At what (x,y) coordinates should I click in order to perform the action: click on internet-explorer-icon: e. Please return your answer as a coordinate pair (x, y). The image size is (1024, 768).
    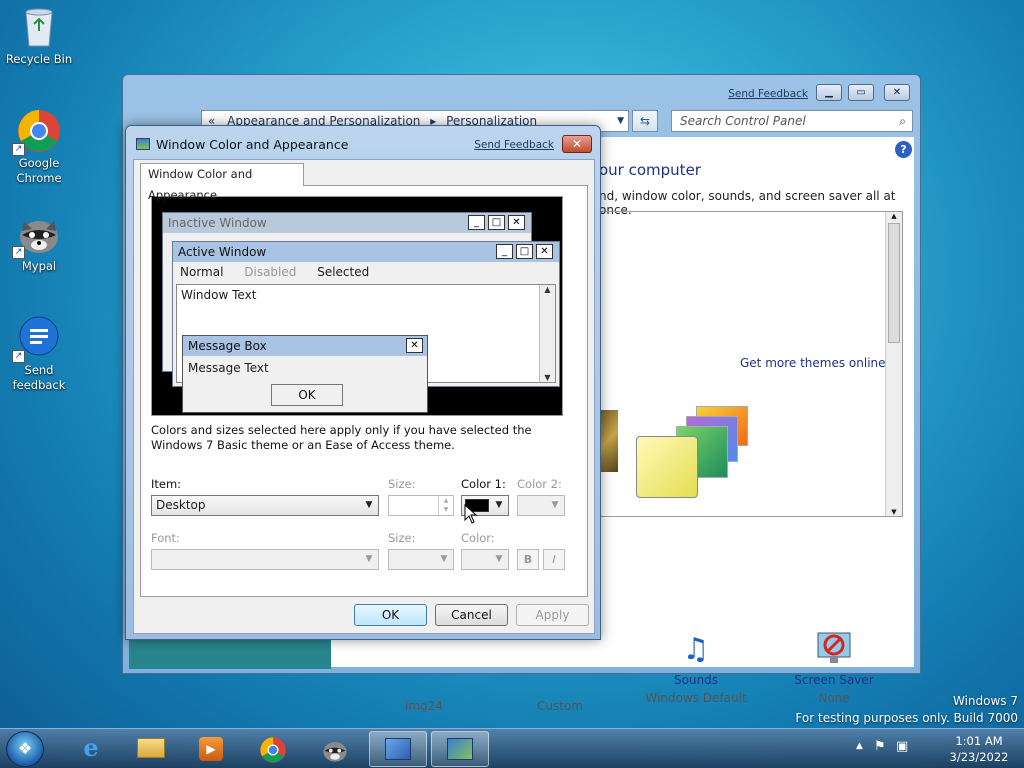
    Looking at the image, I should click on (91, 747).